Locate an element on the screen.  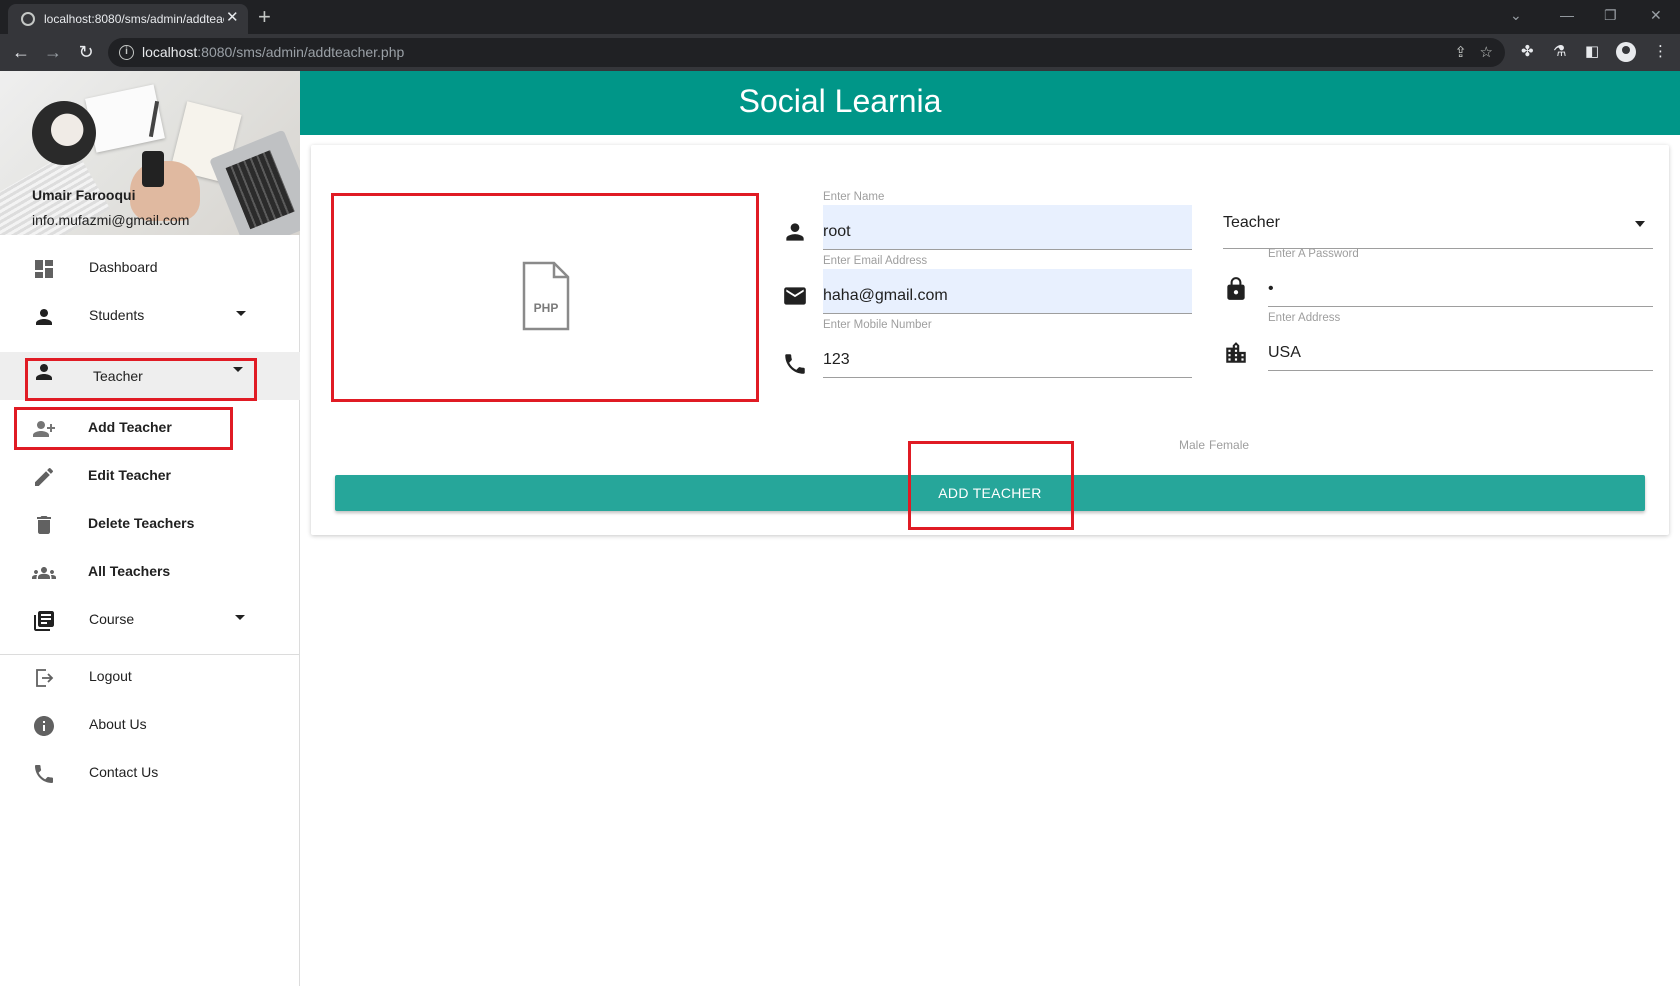
email-label: Enter Email Address is located at coordinates (875, 261).